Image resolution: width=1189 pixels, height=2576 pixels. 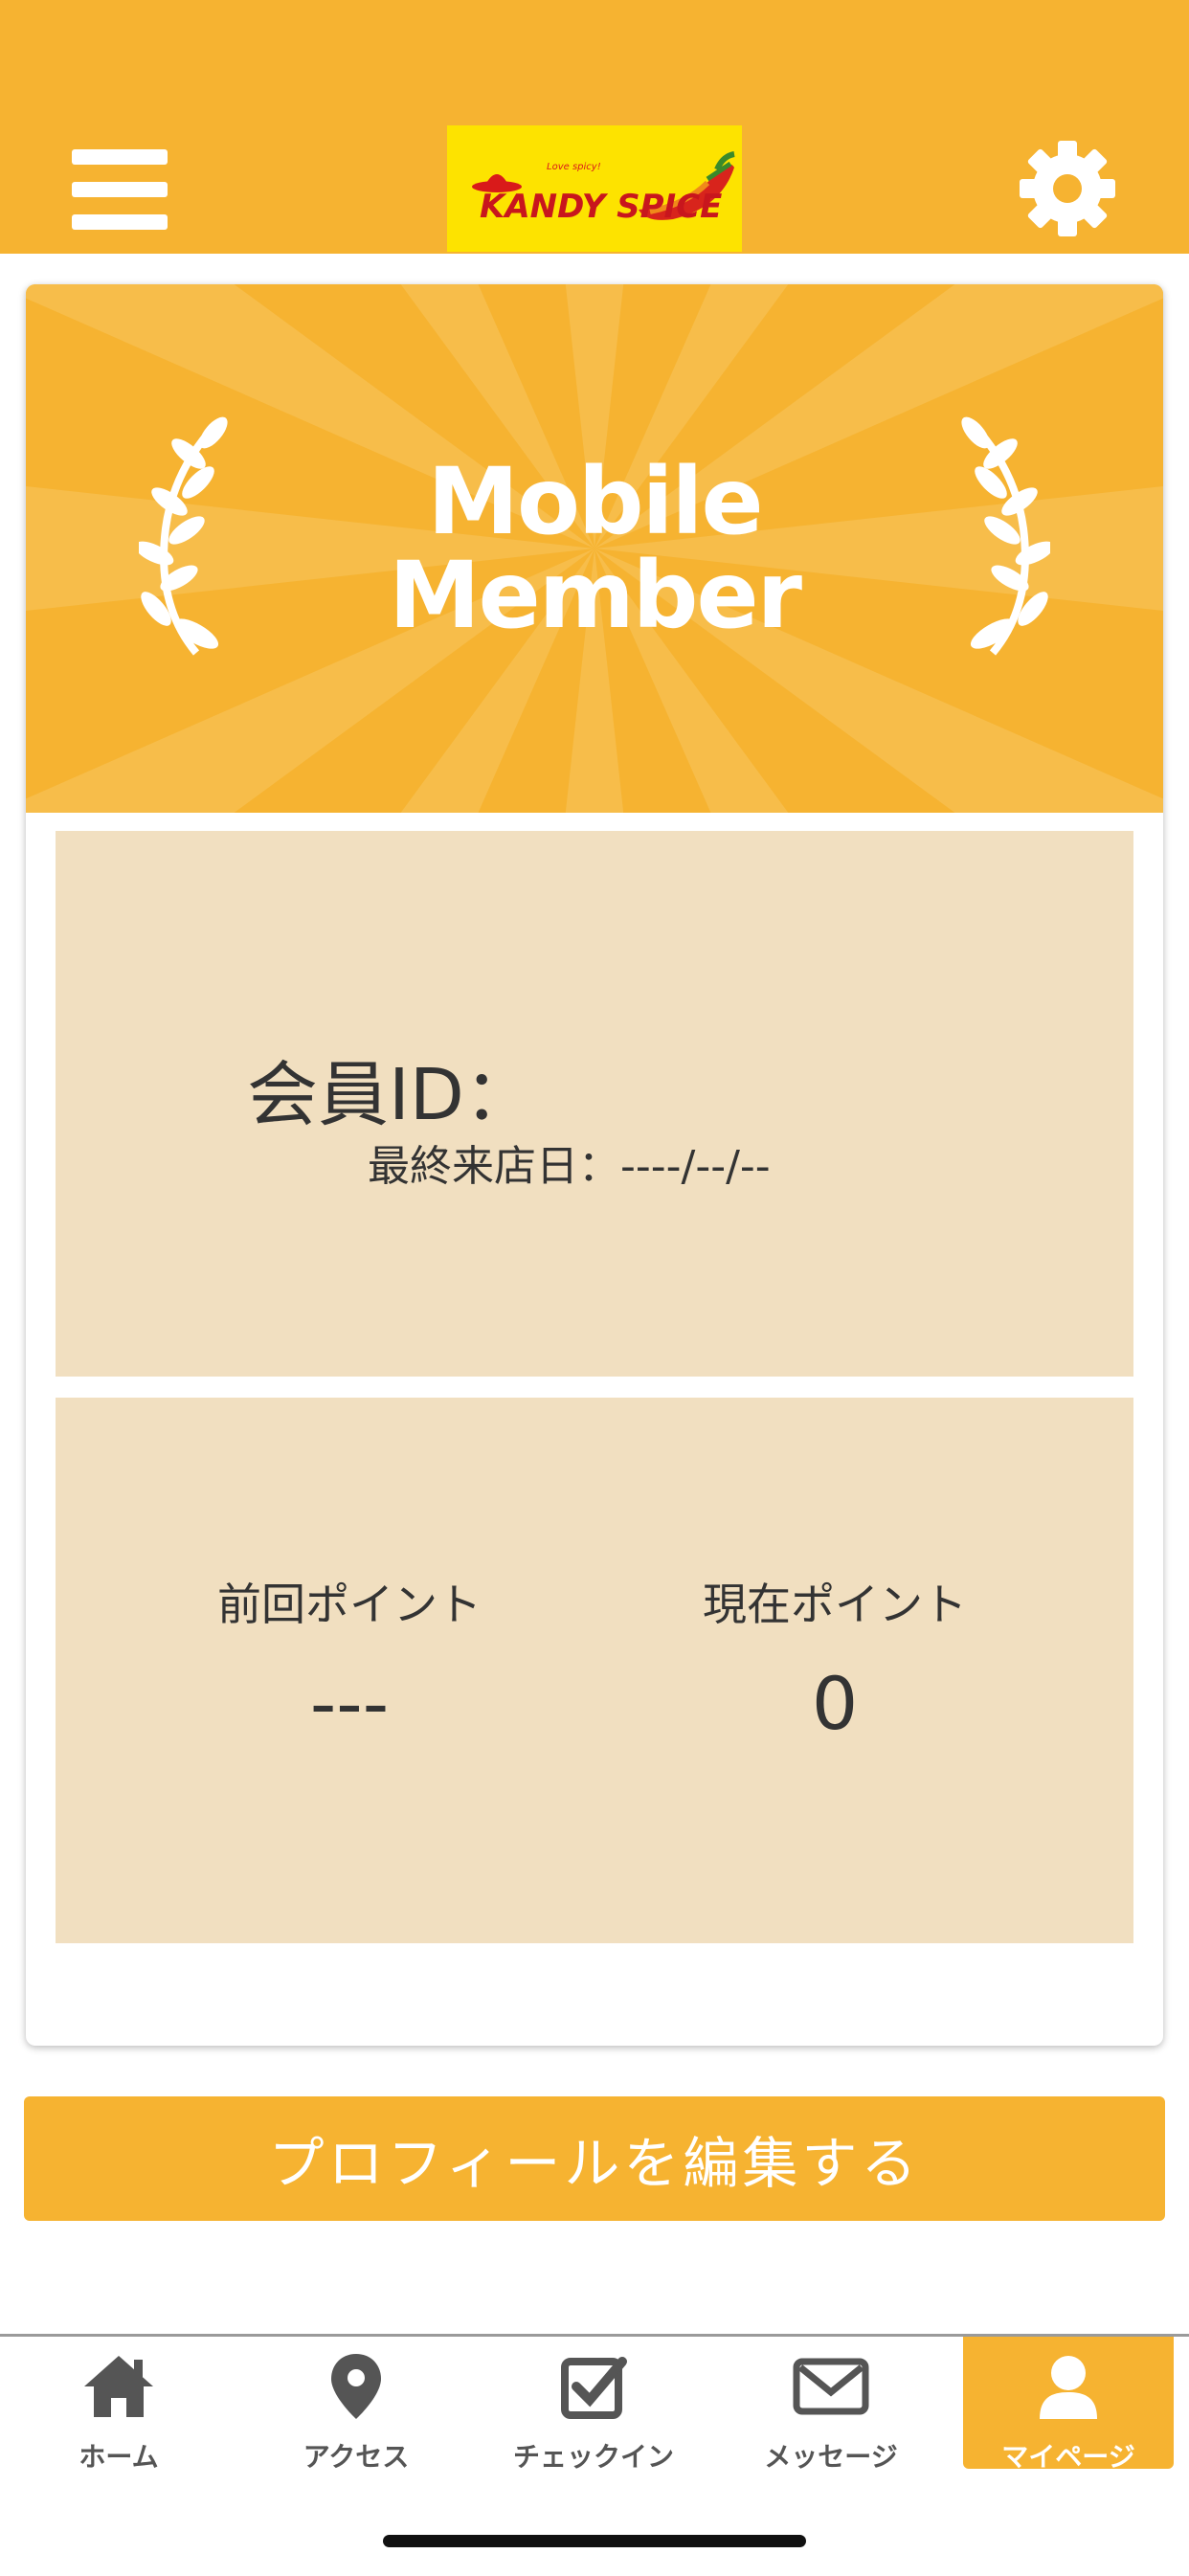 I want to click on last-visit-date: 最終来店日：----/--/--, so click(x=569, y=1166).